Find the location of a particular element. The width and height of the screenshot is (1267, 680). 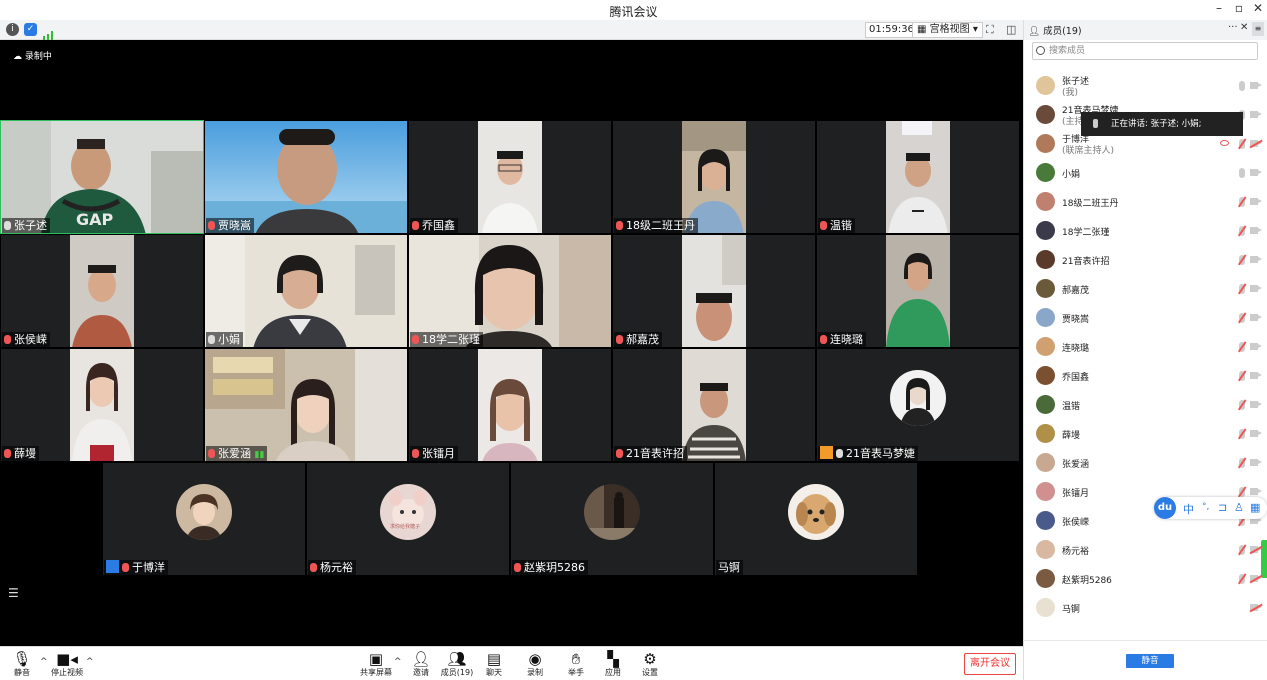

raise-hand-button: ✋︎ 举手 is located at coordinates (576, 664).